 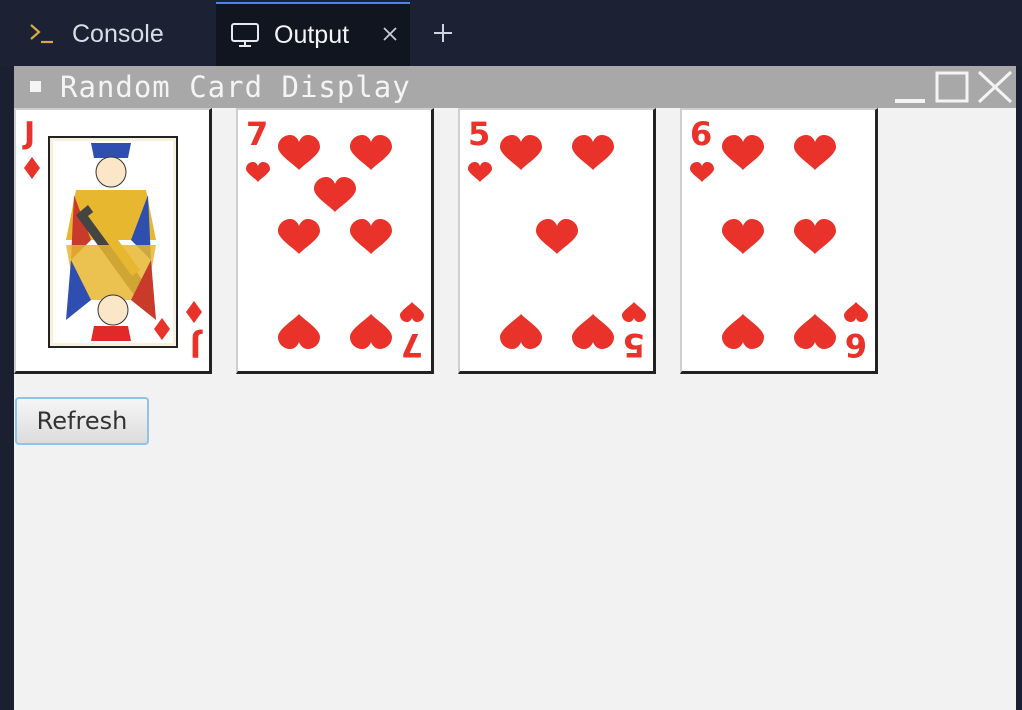 I want to click on terminal-icon, so click(x=42, y=34).